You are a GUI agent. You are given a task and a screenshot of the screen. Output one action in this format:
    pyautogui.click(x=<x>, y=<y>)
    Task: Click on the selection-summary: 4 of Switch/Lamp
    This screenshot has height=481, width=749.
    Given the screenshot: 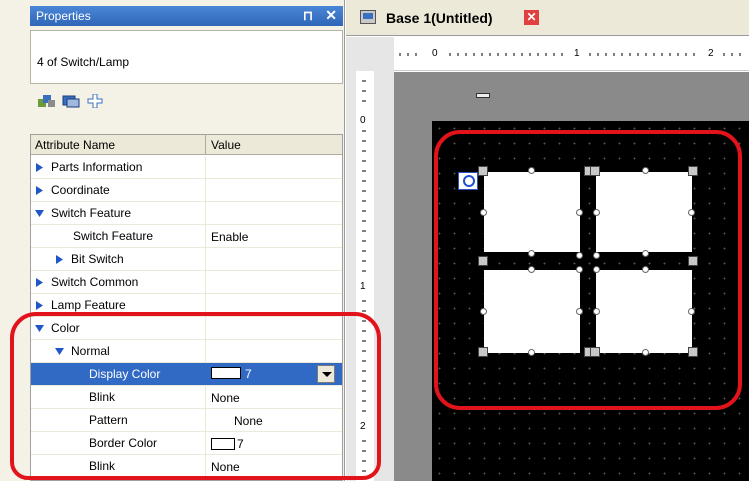 What is the action you would take?
    pyautogui.click(x=186, y=57)
    